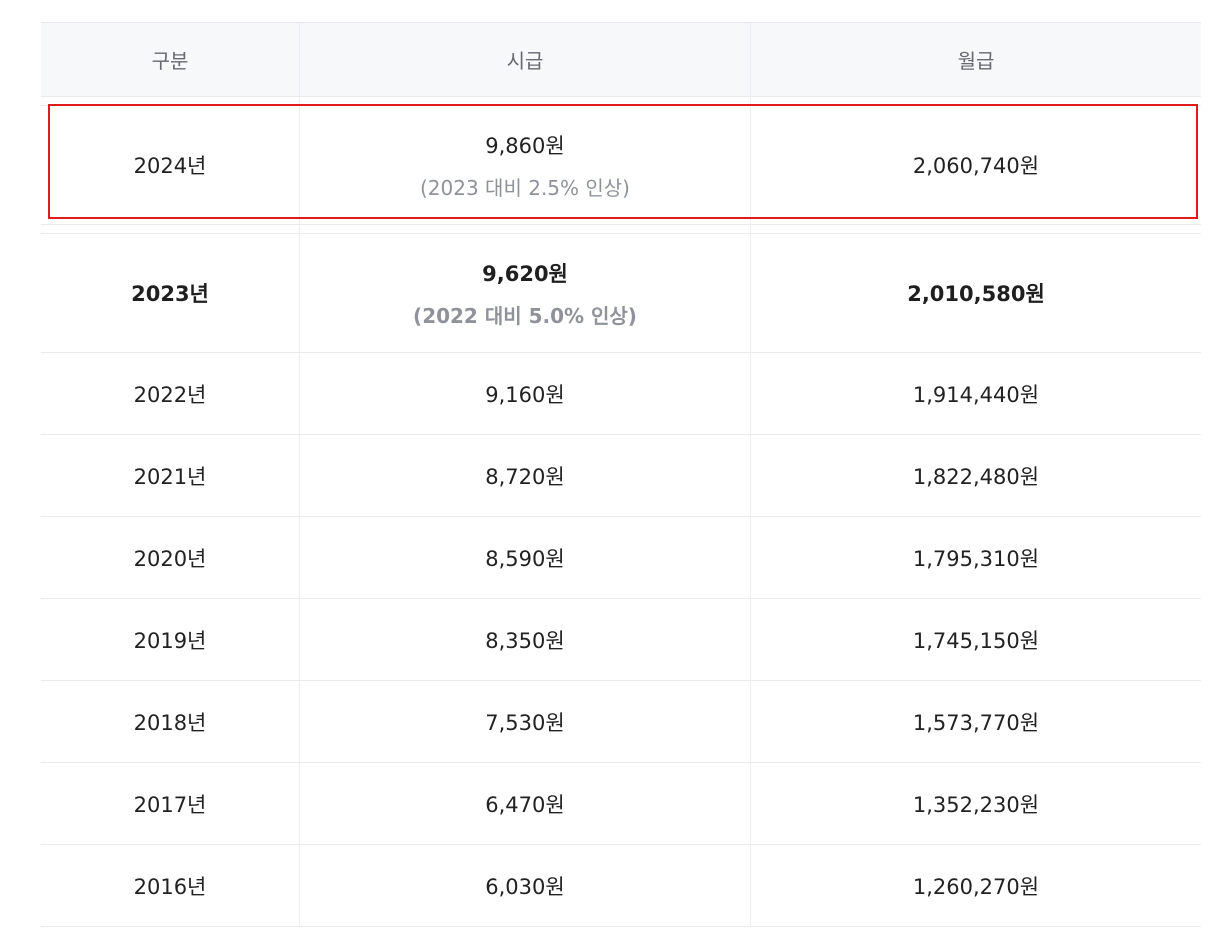 The width and height of the screenshot is (1228, 950). Describe the element at coordinates (524, 393) in the screenshot. I see `hourly-wage-cell: 9,160원` at that location.